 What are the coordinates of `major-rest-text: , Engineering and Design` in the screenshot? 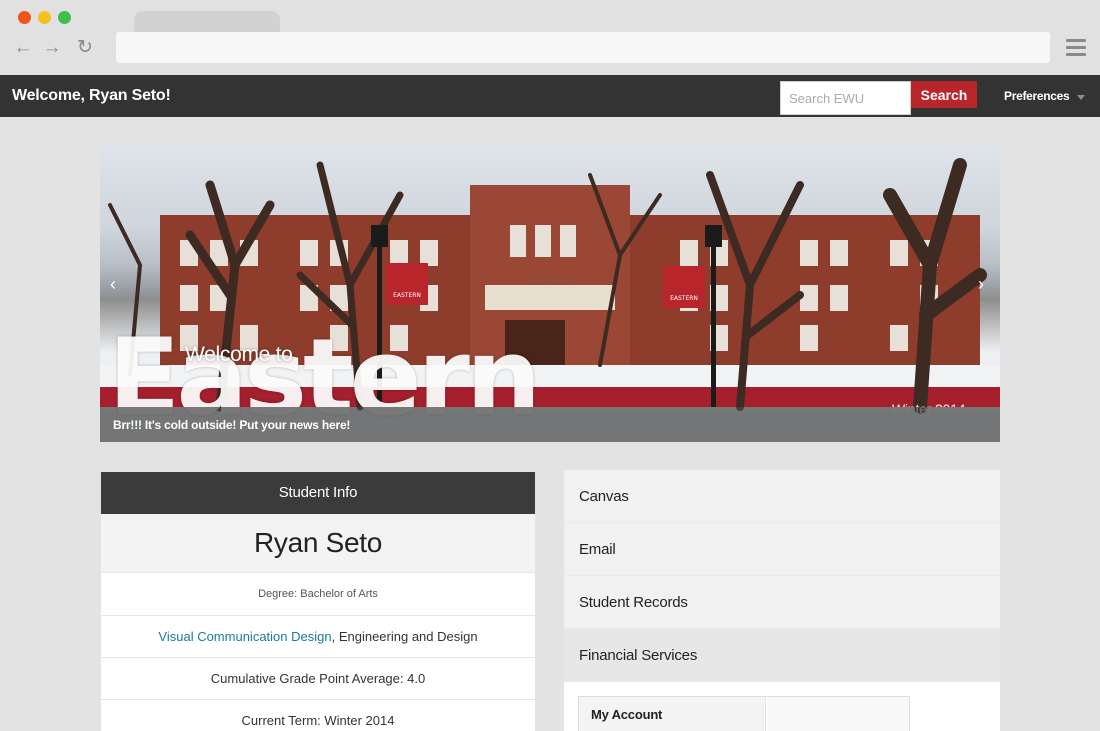 It's located at (404, 636).